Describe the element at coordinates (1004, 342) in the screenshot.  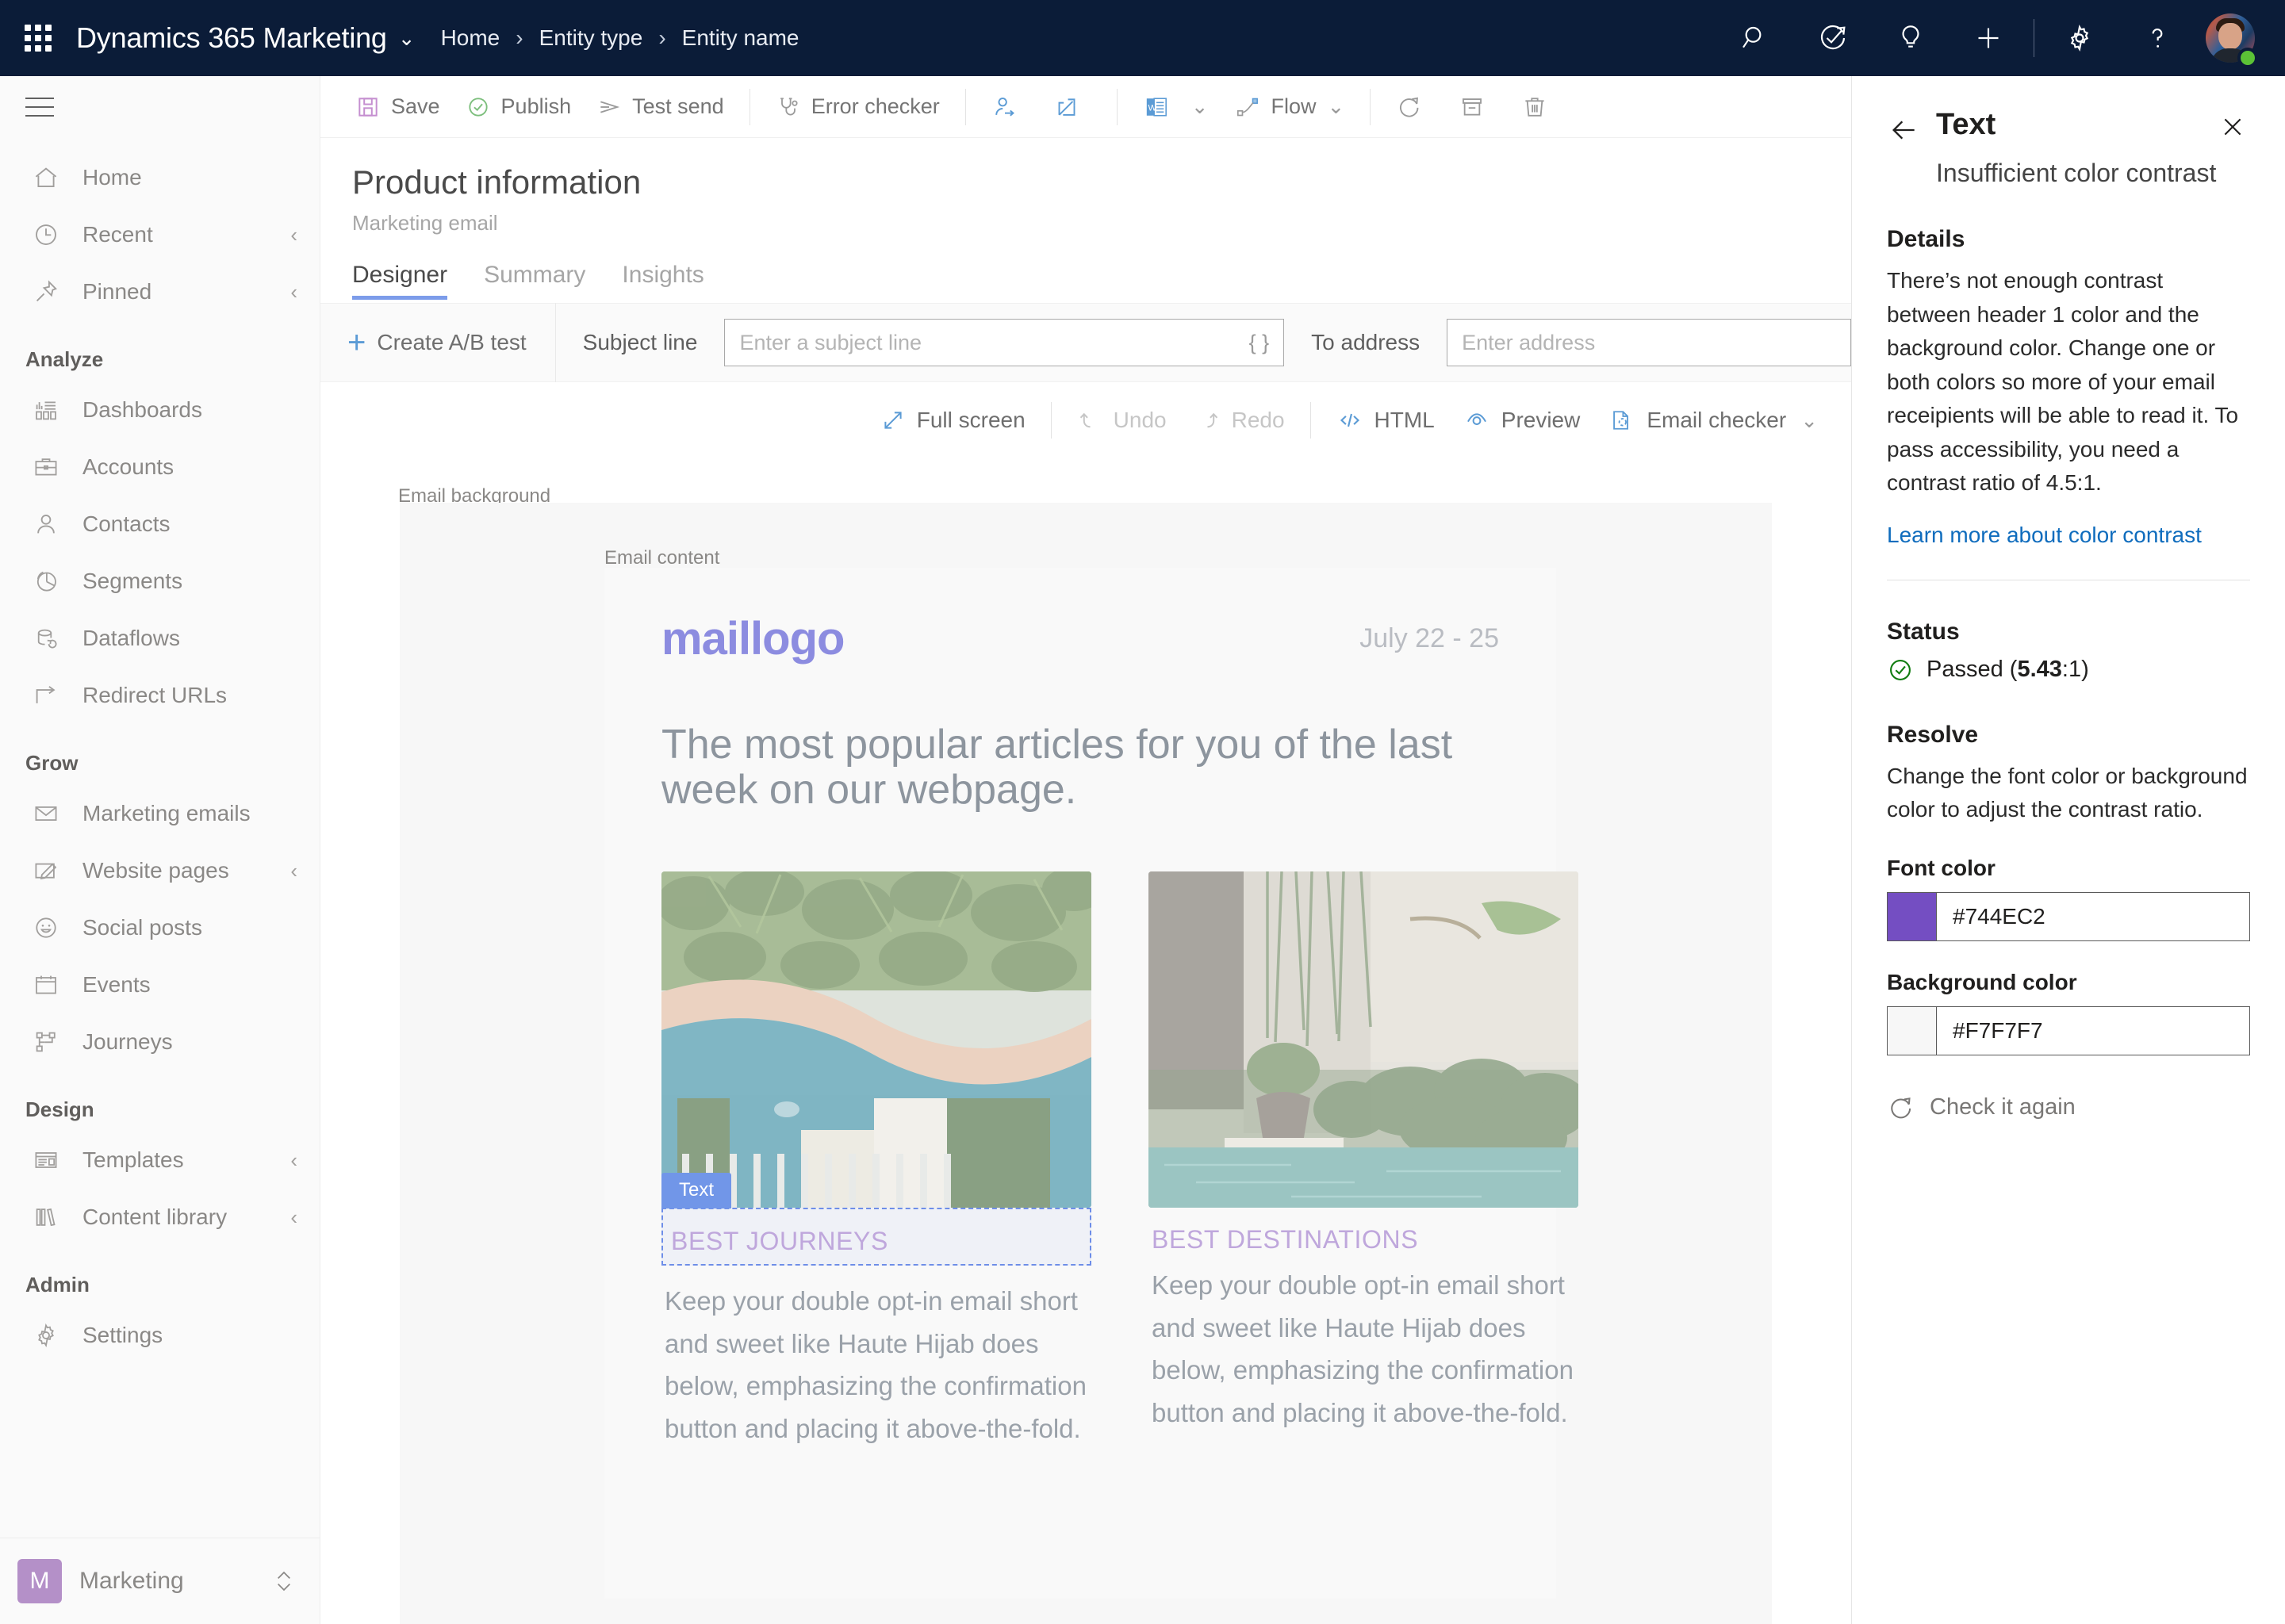
I see `subject-line-input: Enter a subject line { }` at that location.